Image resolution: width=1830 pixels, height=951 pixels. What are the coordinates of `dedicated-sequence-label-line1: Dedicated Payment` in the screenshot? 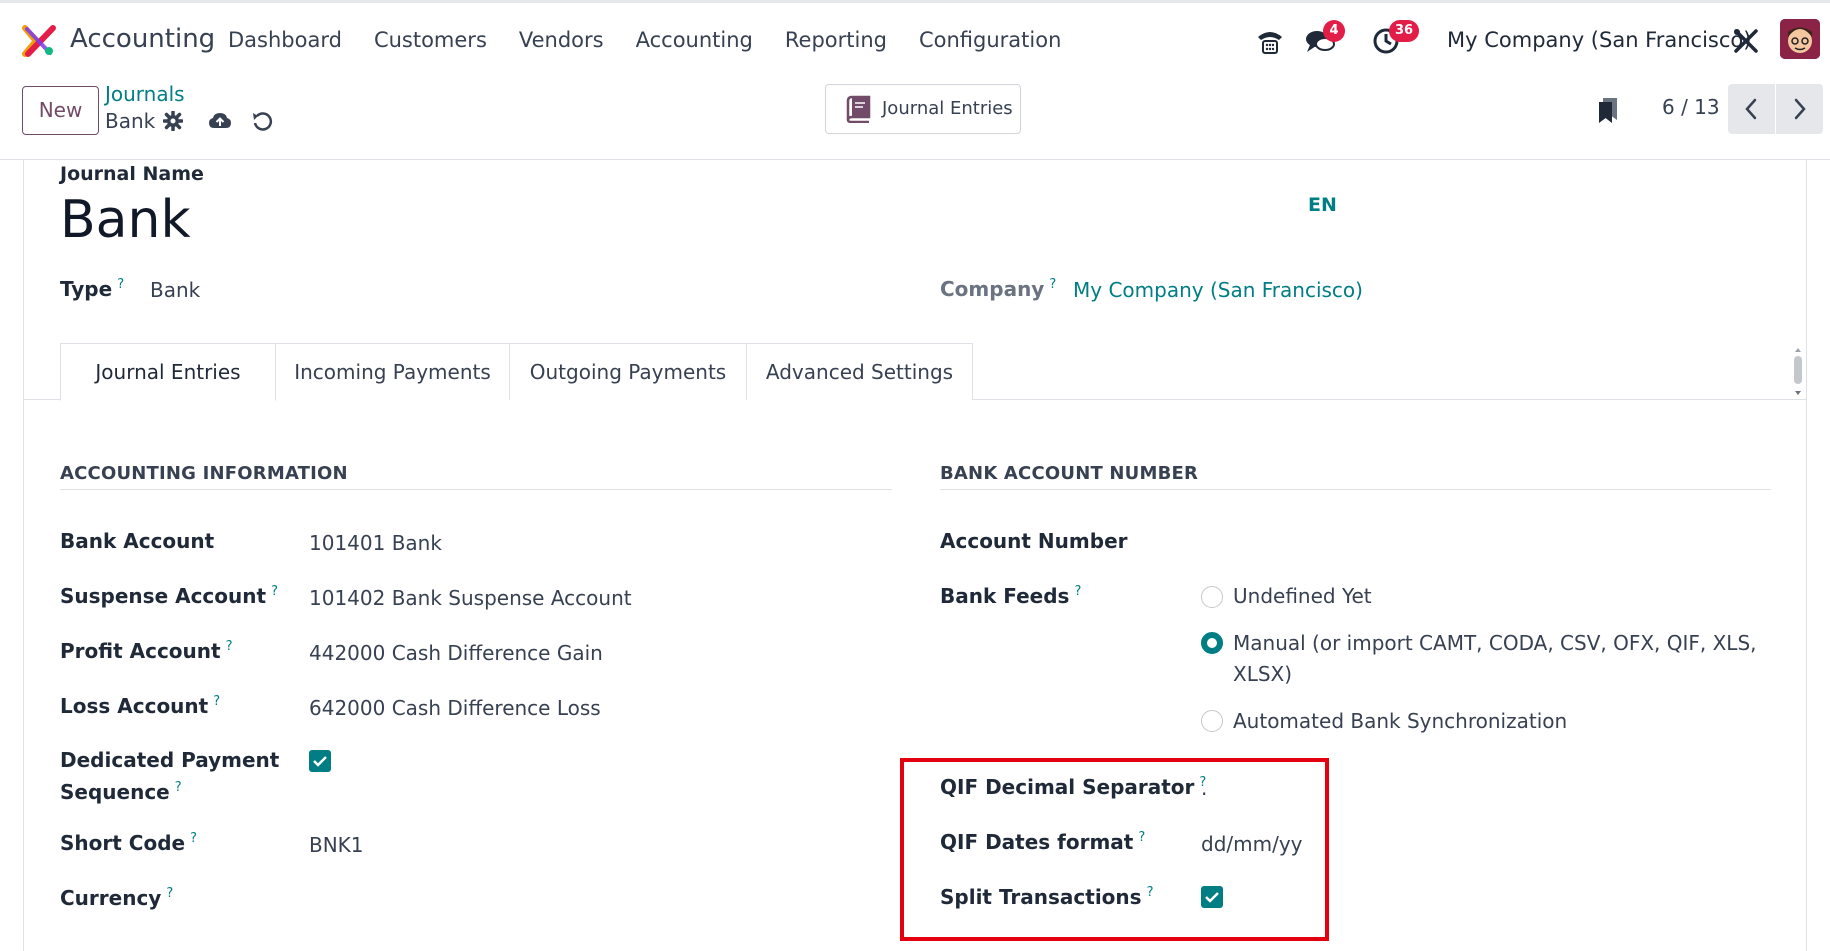 It's located at (170, 760).